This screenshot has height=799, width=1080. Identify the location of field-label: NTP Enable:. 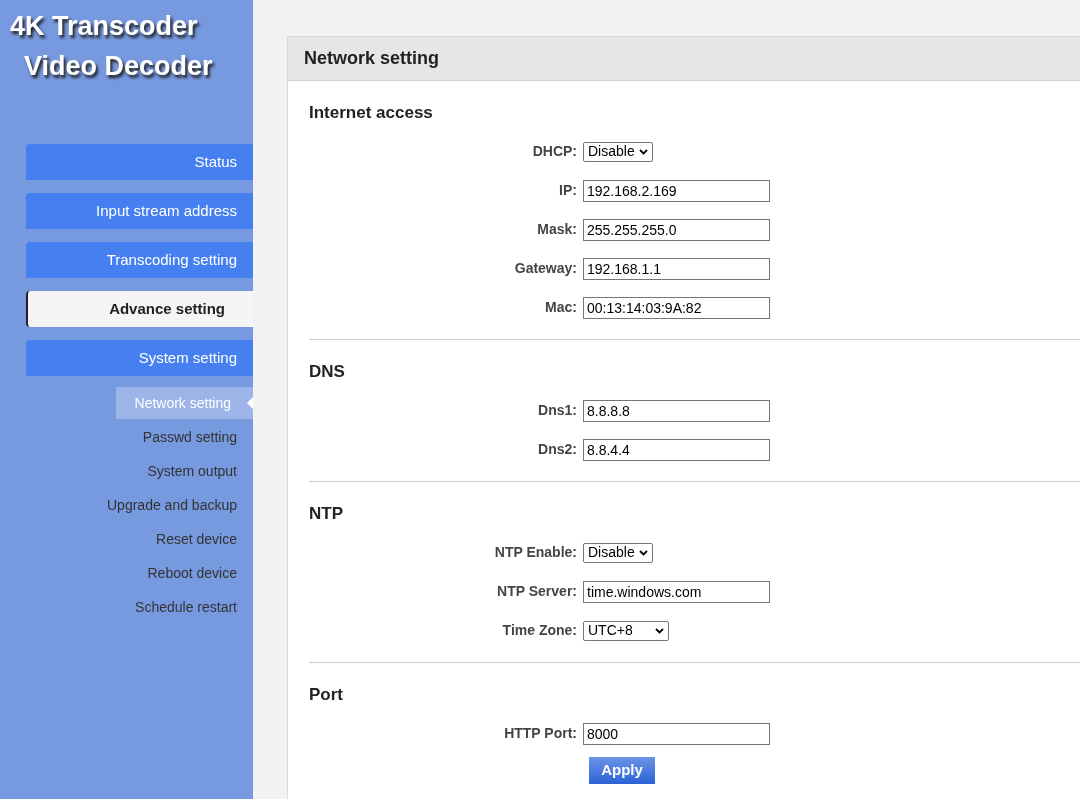
(535, 552).